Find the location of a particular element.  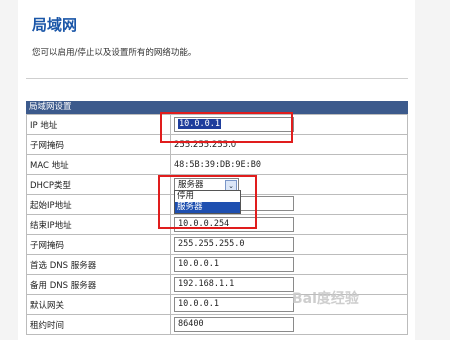

secondary-dns-label: 备用 DNS 服务器 is located at coordinates (98, 284).